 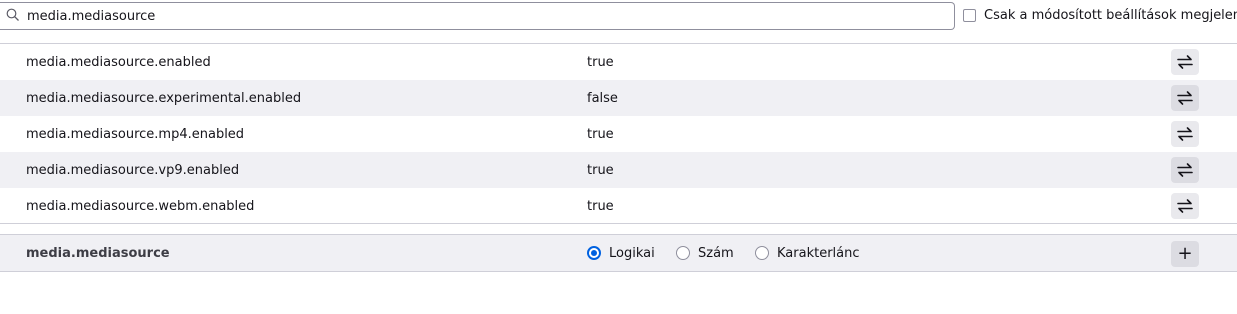 What do you see at coordinates (683, 253) in the screenshot?
I see `radio-number` at bounding box center [683, 253].